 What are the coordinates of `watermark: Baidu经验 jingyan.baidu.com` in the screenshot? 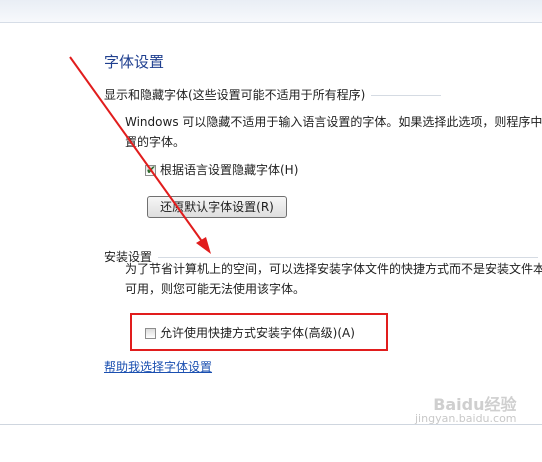 It's located at (466, 410).